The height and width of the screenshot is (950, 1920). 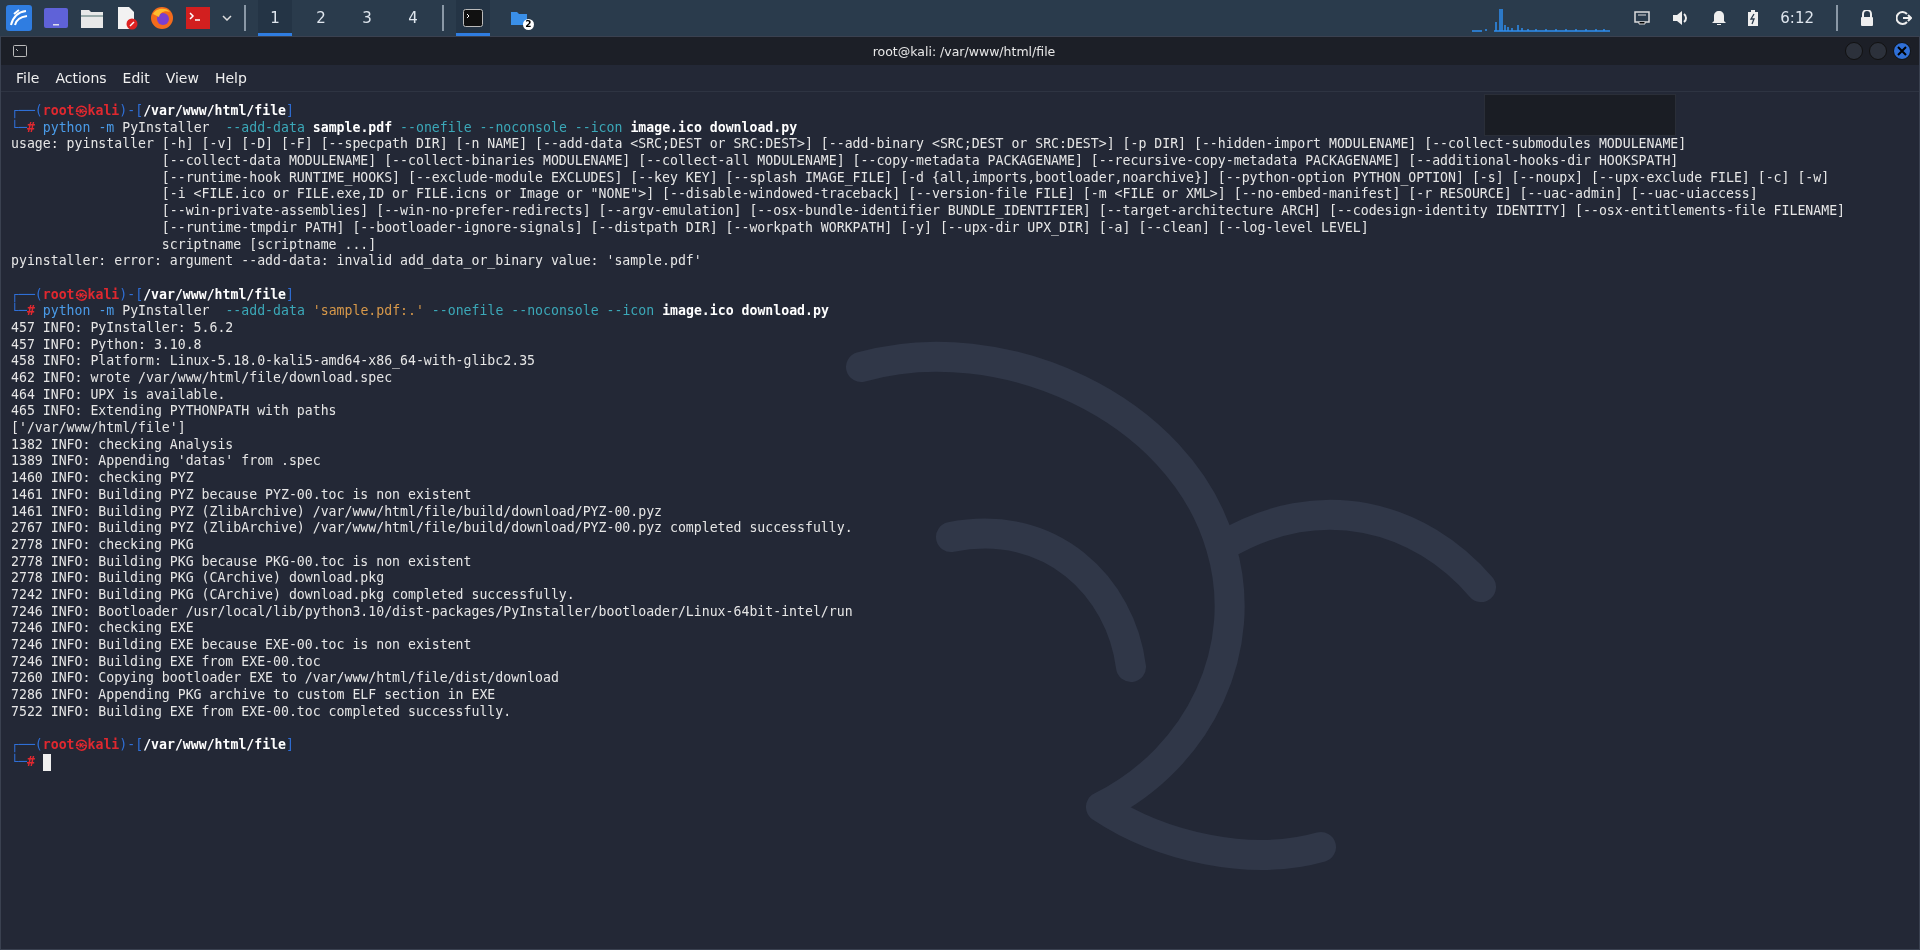 What do you see at coordinates (1719, 18) in the screenshot?
I see `bell-icon` at bounding box center [1719, 18].